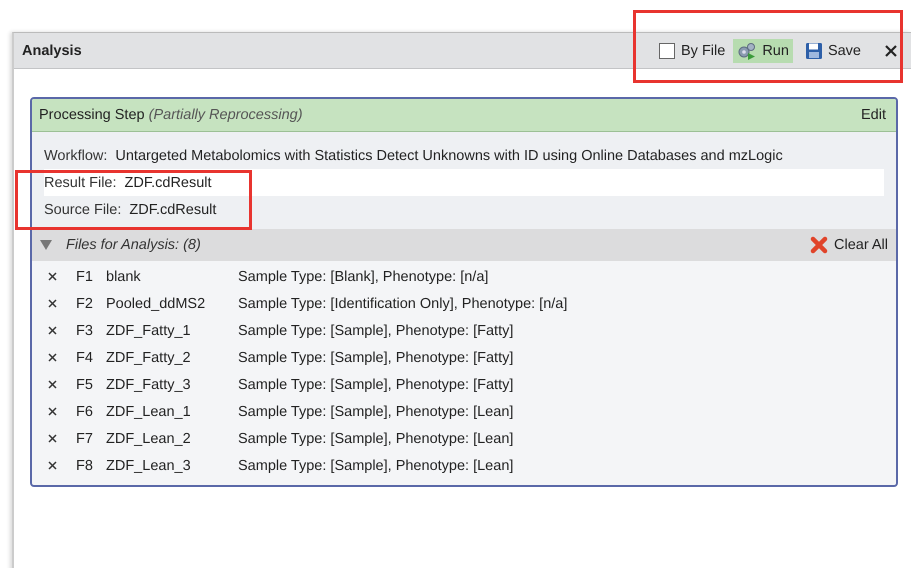  What do you see at coordinates (149, 466) in the screenshot?
I see `file-name: ZDF_Lean_3` at bounding box center [149, 466].